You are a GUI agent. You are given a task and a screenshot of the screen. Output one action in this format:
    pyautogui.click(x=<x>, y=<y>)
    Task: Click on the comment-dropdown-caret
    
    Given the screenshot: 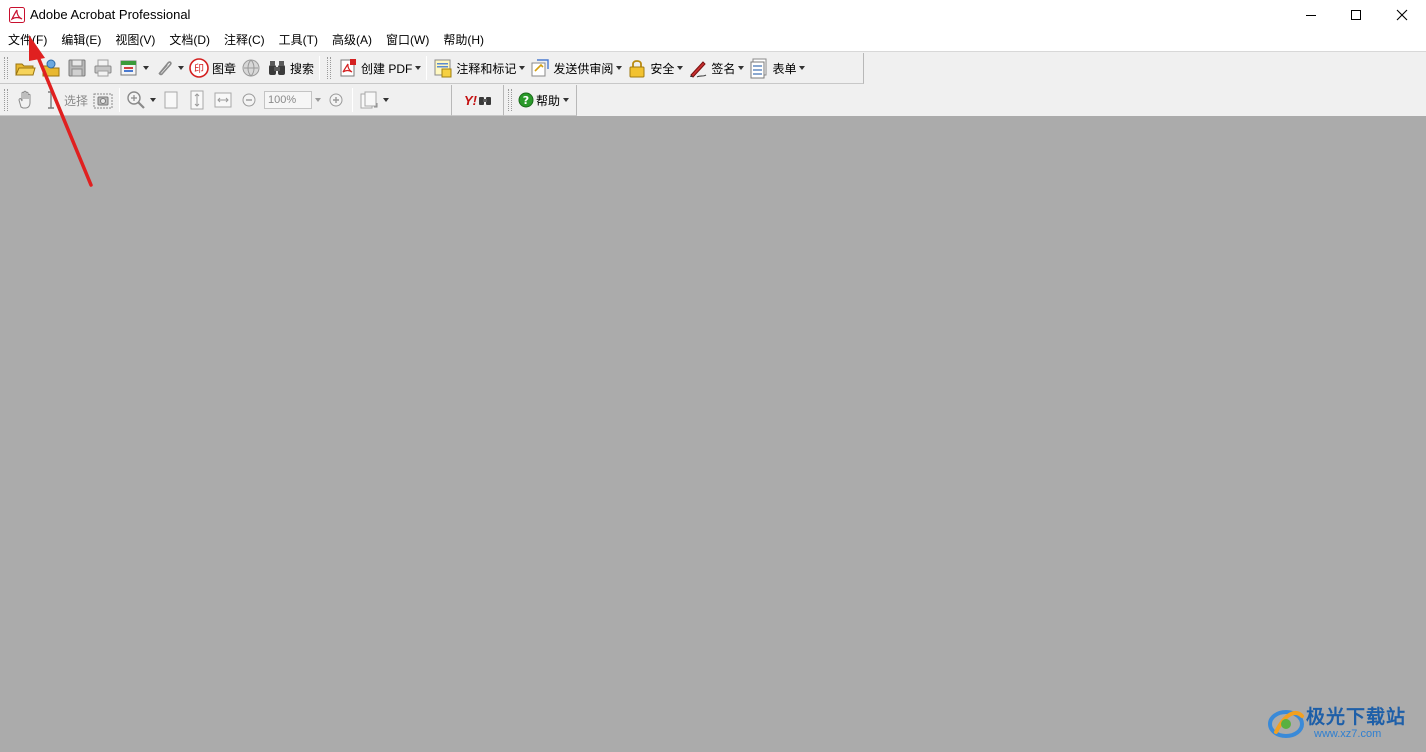 What is the action you would take?
    pyautogui.click(x=522, y=68)
    